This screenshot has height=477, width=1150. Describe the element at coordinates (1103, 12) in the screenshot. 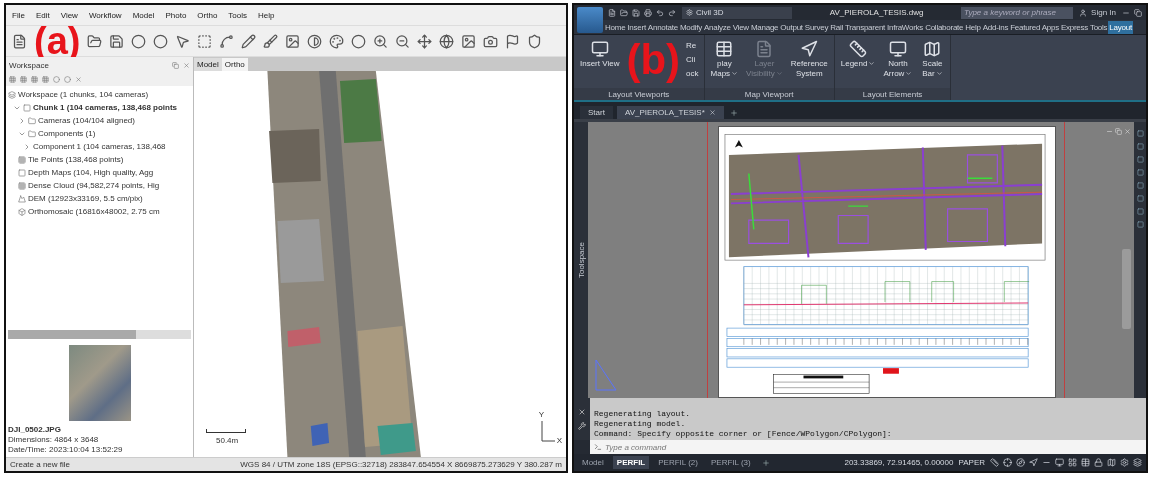

I see `sign-in-link: Sign In` at that location.